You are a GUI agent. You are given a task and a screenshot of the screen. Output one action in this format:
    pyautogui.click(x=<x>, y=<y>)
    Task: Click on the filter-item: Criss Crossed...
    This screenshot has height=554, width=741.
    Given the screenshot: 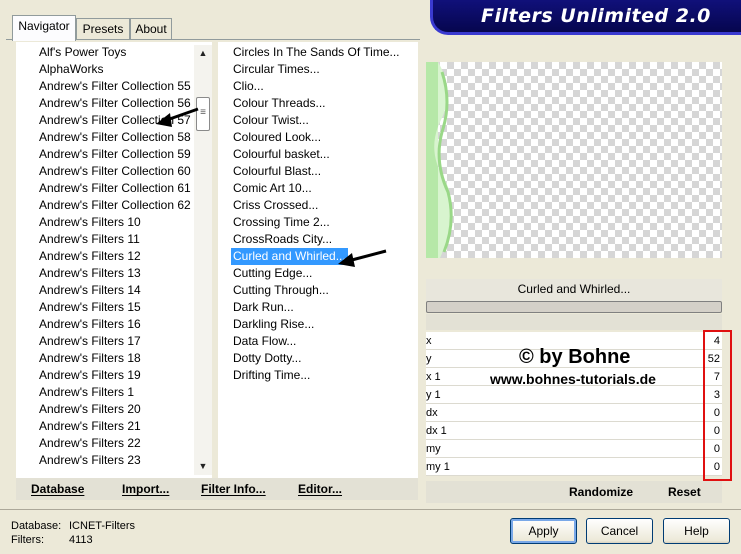 What is the action you would take?
    pyautogui.click(x=275, y=205)
    